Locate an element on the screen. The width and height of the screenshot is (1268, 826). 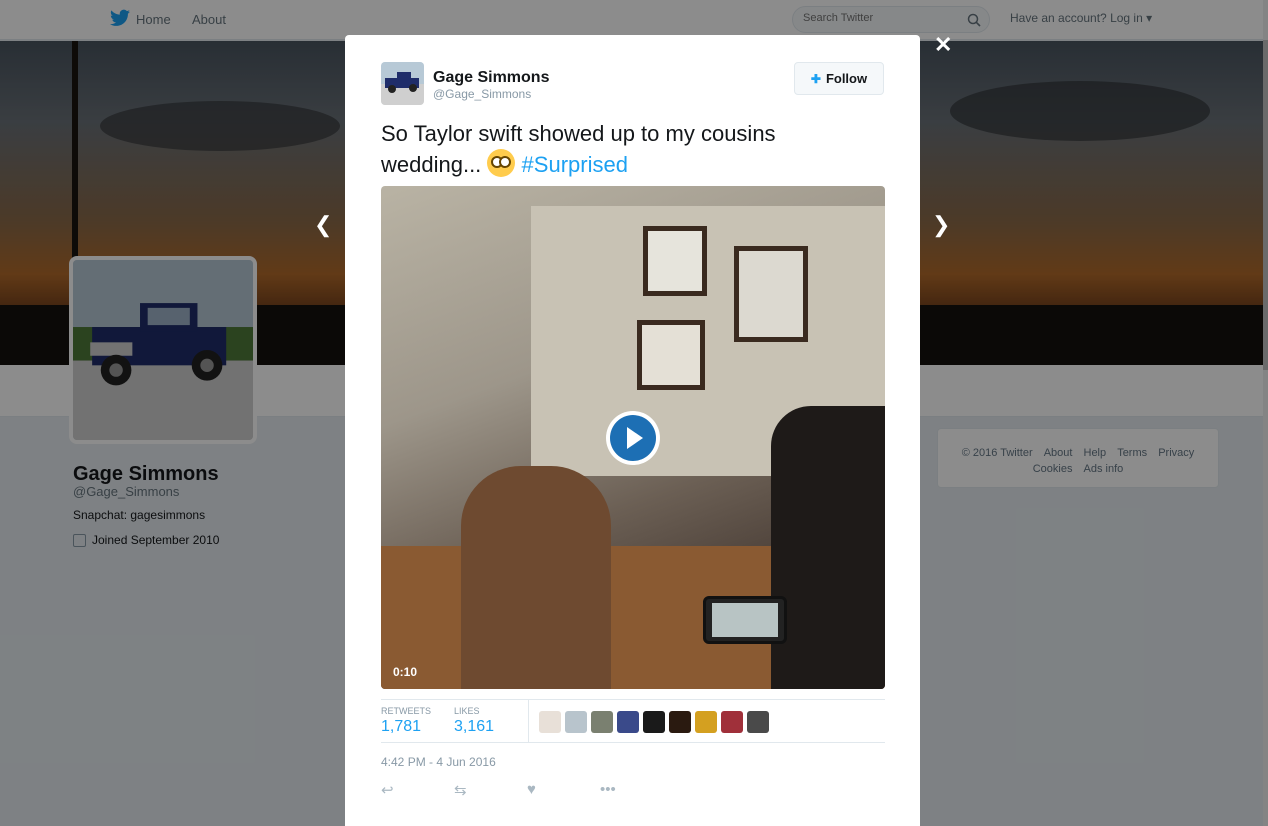
follow-button: ✚ Follow is located at coordinates (839, 78).